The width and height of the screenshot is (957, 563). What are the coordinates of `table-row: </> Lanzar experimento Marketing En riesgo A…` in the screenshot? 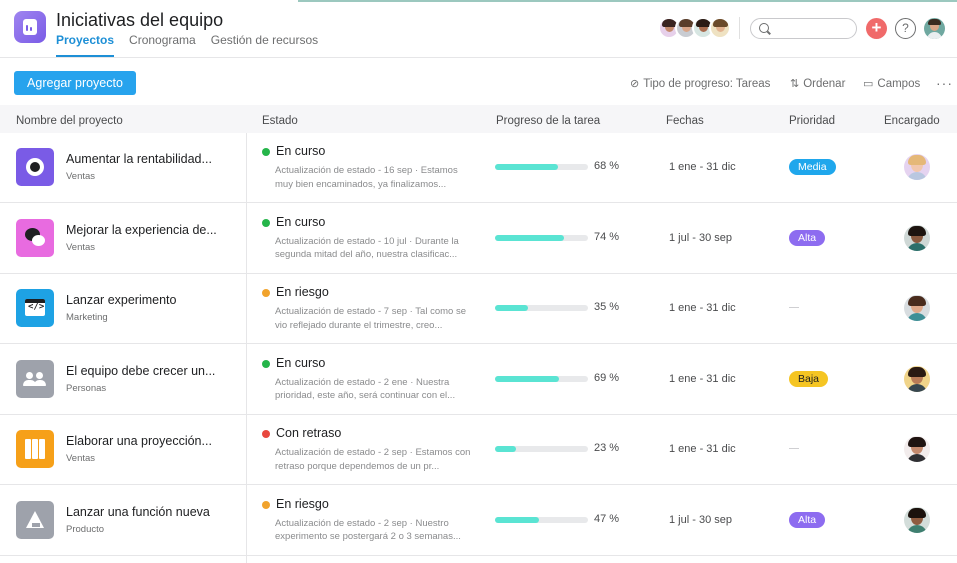 It's located at (478, 309).